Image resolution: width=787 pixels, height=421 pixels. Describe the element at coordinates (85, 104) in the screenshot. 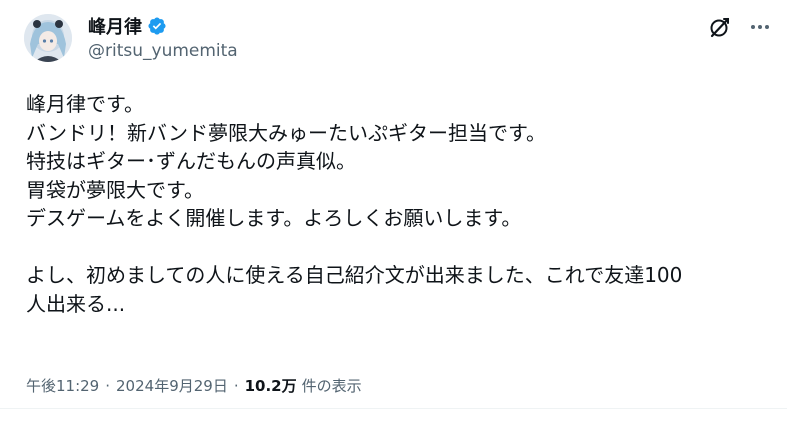

I see `tweet-text-line: 峰月律です。` at that location.